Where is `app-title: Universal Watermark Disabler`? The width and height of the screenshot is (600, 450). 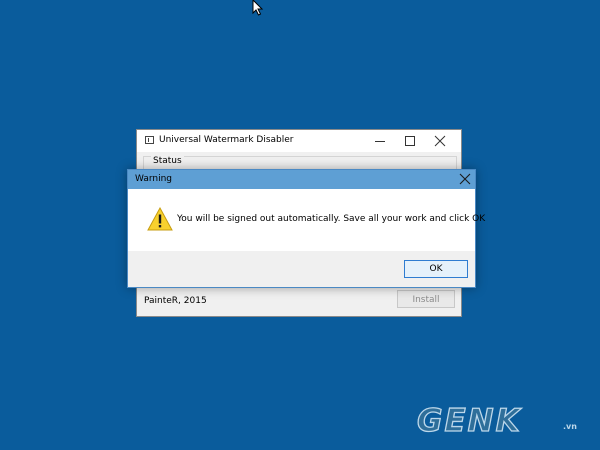 app-title: Universal Watermark Disabler is located at coordinates (226, 140).